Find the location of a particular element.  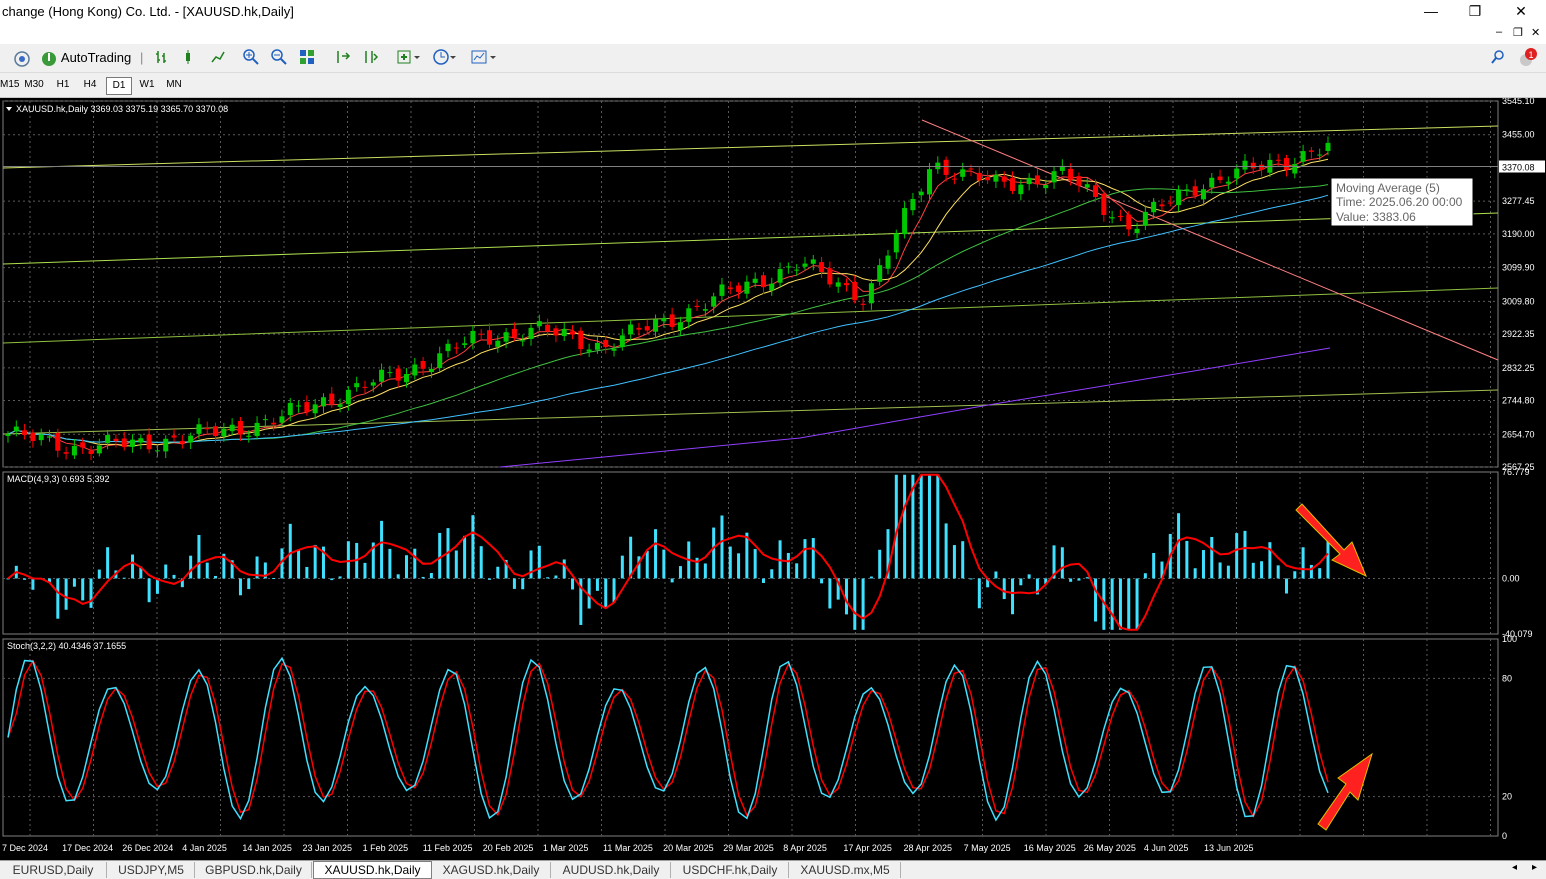

tab-scroll-right-icon: ▸ is located at coordinates (1534, 867).